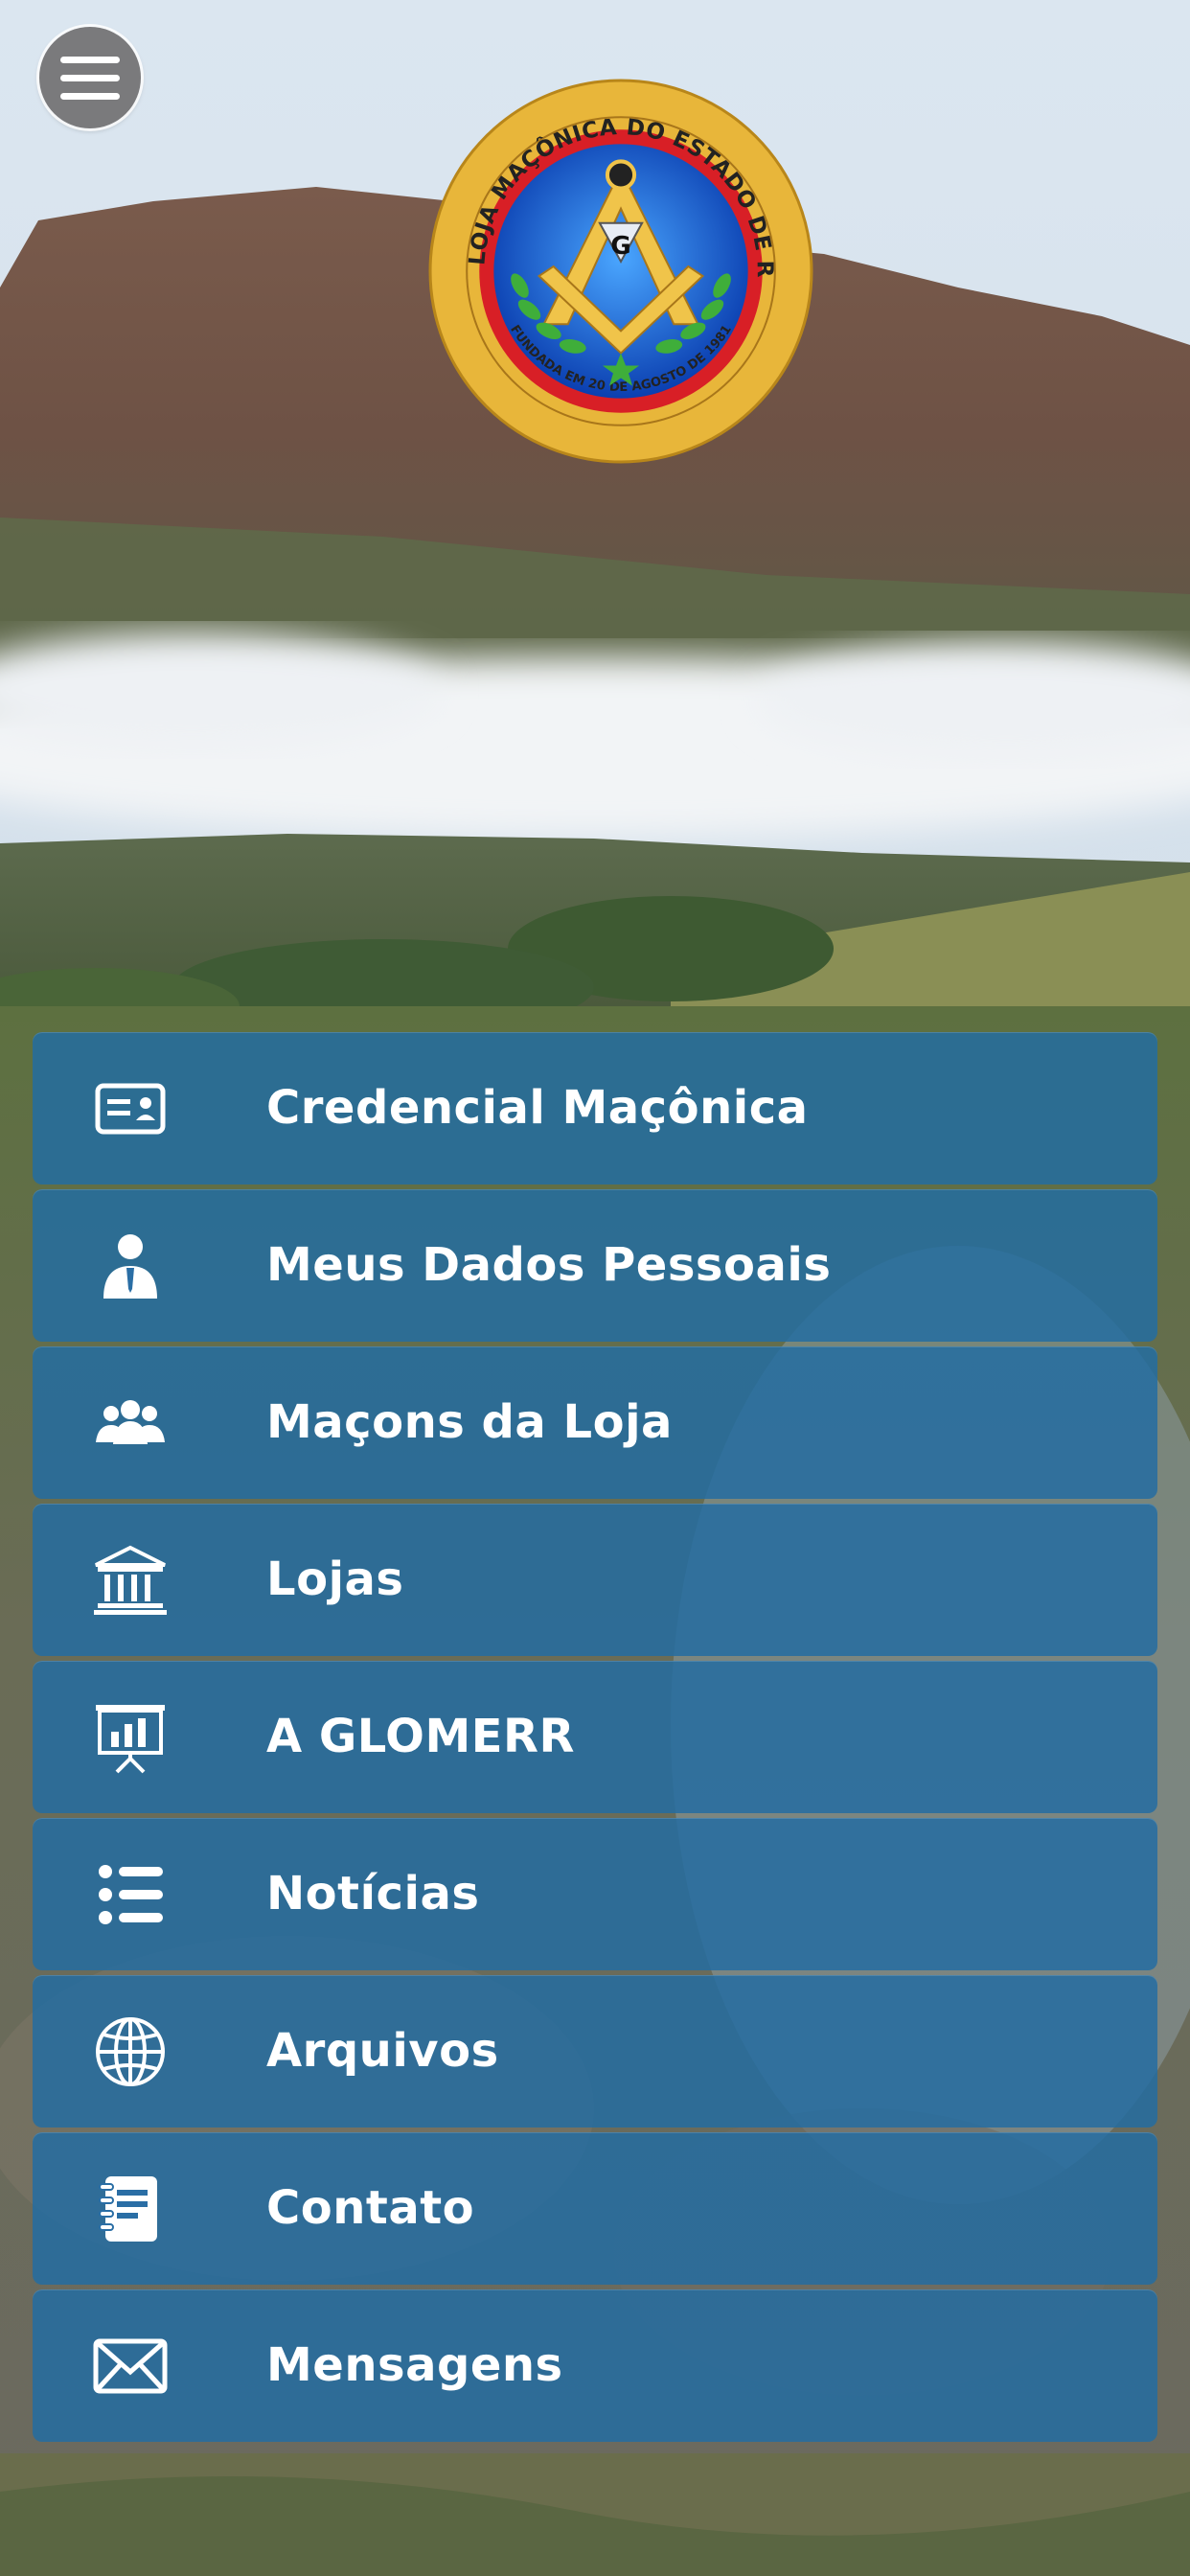 The width and height of the screenshot is (1190, 2576). I want to click on menu-item-label: Meus Dados Pessoais, so click(549, 1265).